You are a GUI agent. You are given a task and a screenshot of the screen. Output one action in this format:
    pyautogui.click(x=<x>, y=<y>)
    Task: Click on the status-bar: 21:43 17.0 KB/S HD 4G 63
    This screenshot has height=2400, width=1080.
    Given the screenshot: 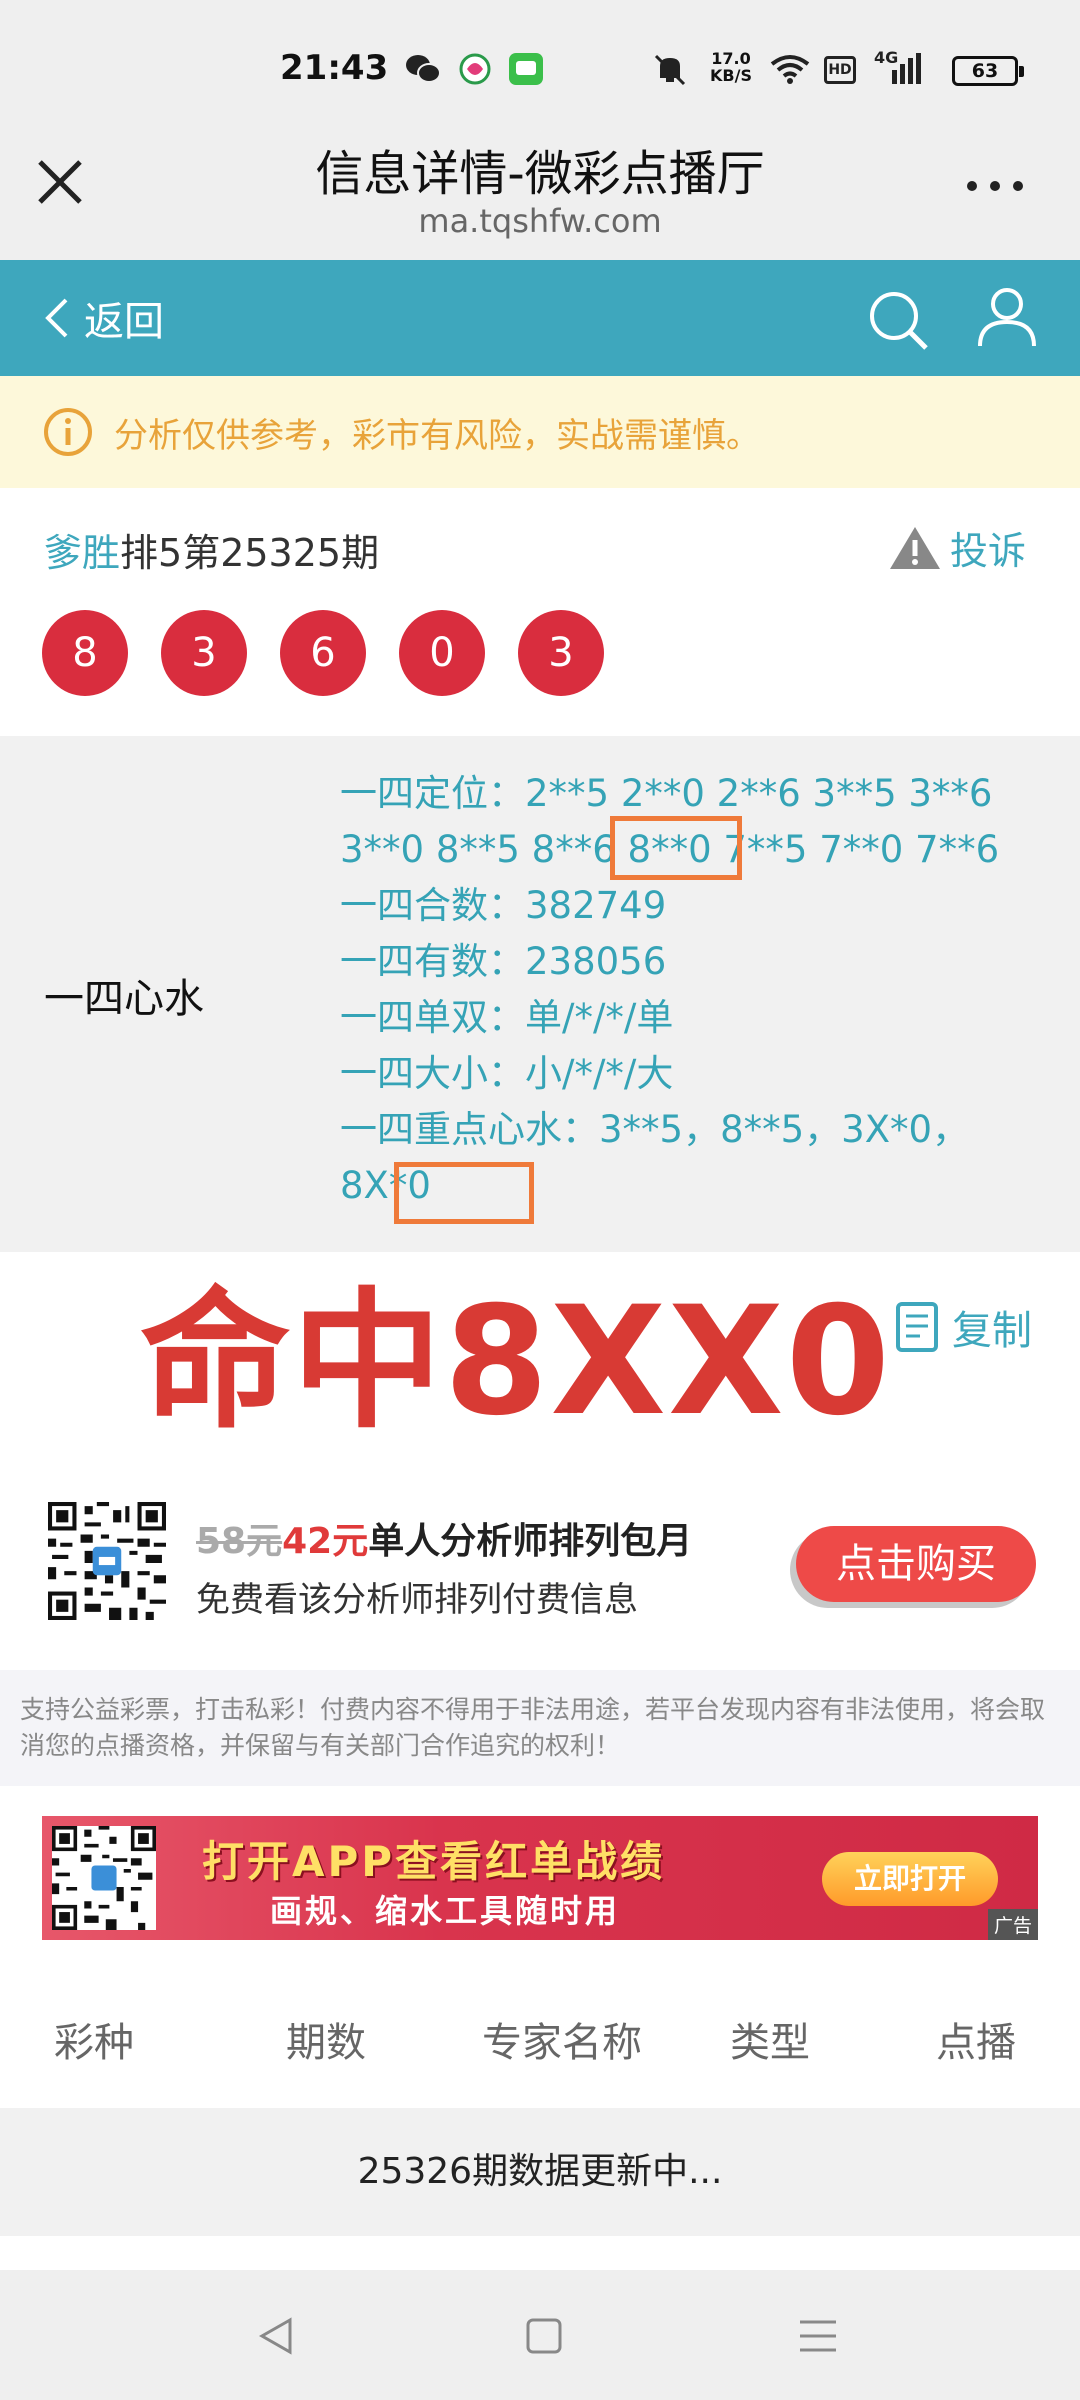 What is the action you would take?
    pyautogui.click(x=540, y=70)
    